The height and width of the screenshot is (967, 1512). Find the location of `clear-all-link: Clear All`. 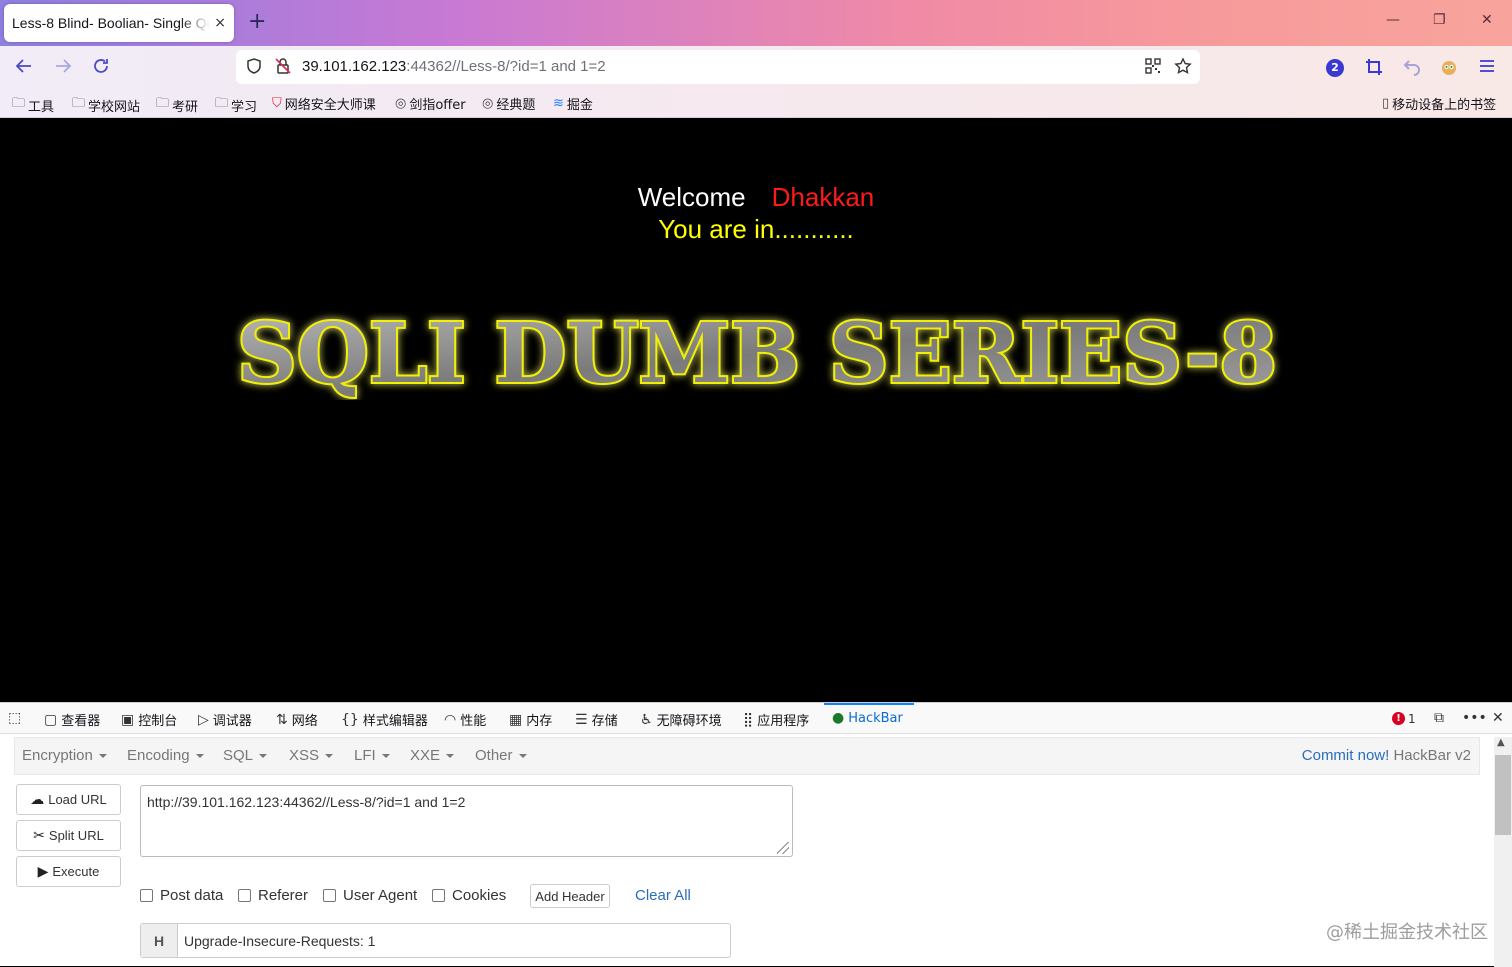

clear-all-link: Clear All is located at coordinates (663, 895).